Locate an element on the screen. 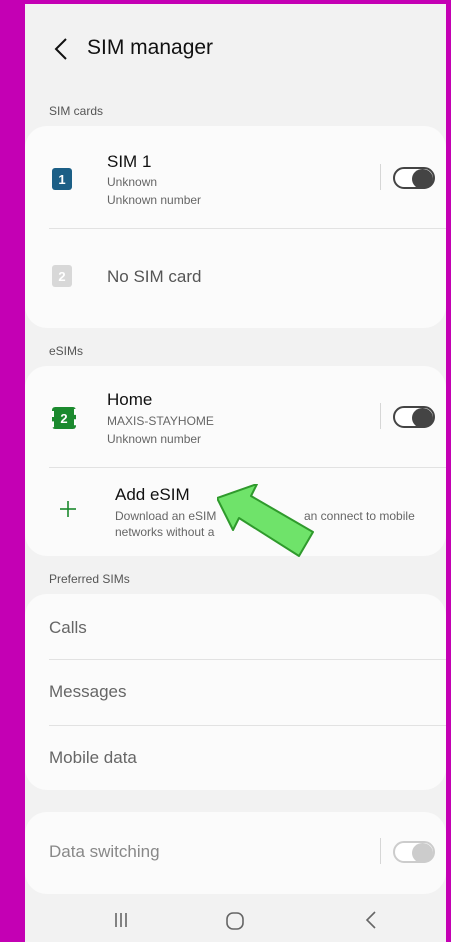  add-esim-desc-end: an connect to mobile is located at coordinates (359, 516).